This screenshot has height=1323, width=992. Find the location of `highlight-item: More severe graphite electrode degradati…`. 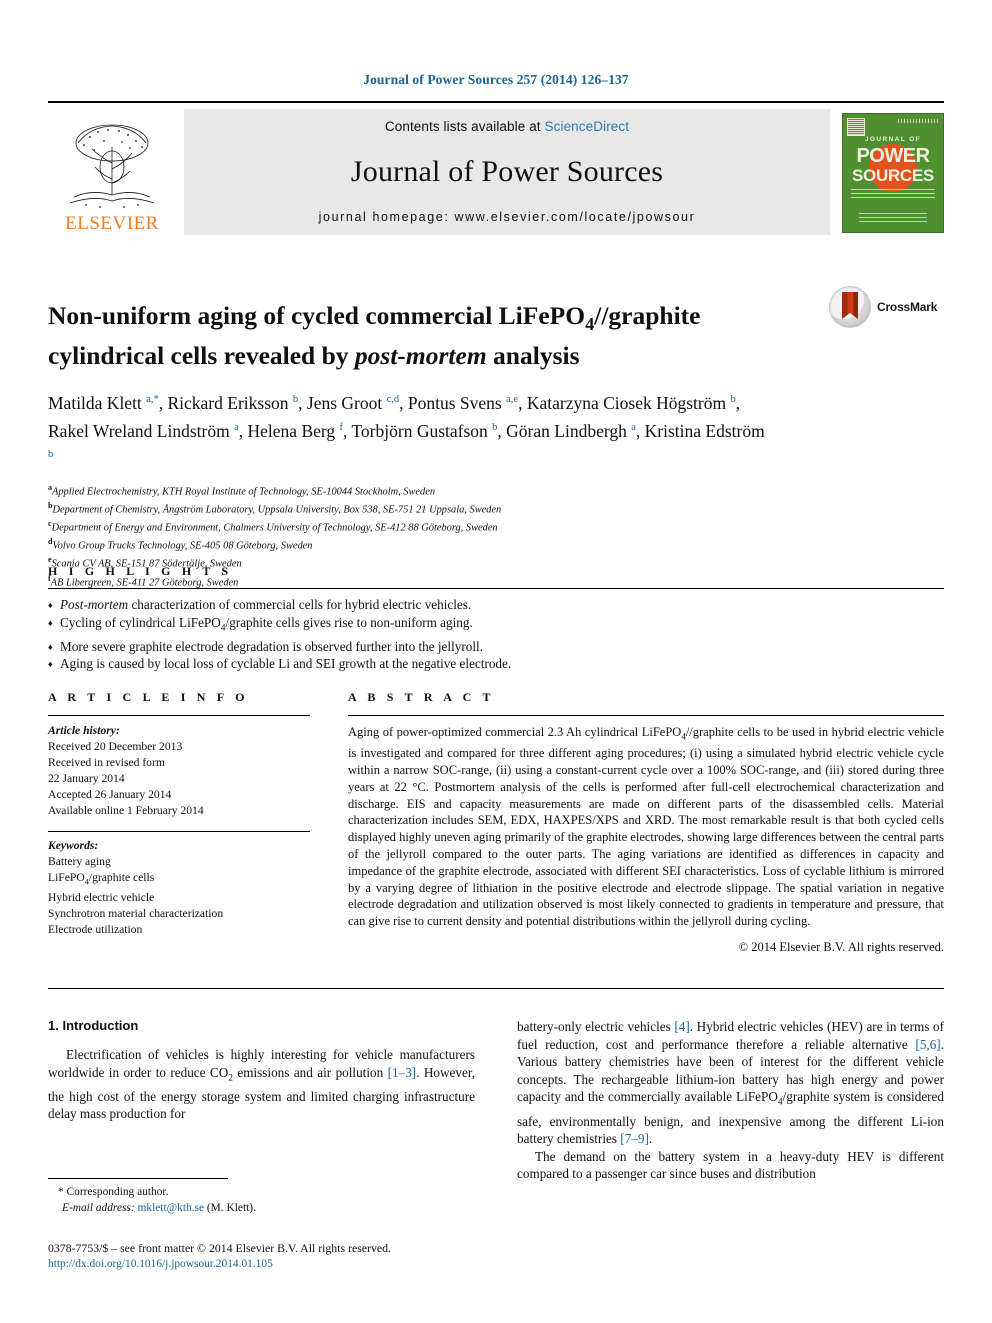

highlight-item: More severe graphite electrode degradati… is located at coordinates (496, 647).